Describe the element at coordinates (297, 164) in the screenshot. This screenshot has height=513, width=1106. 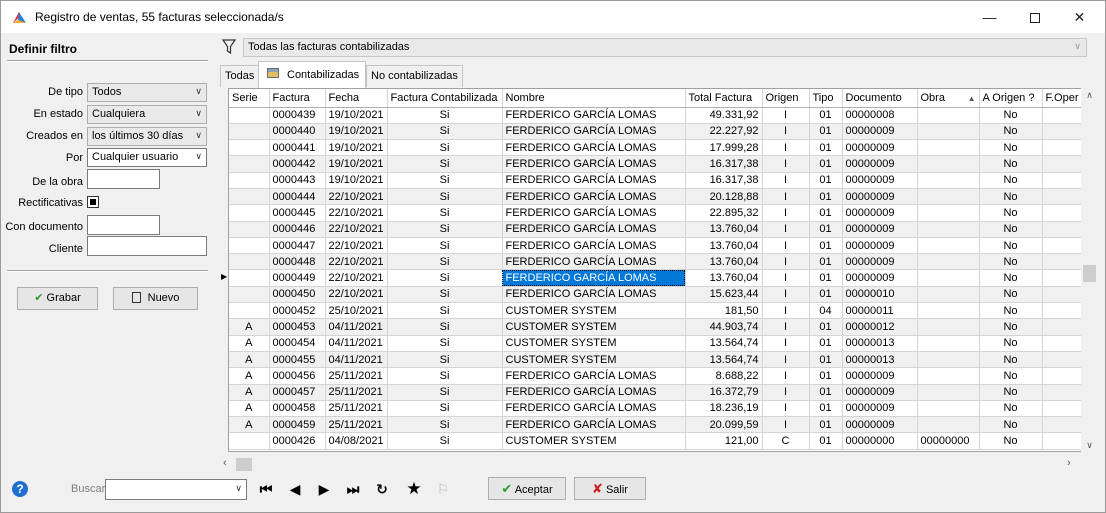
I see `cell-factura: 0000442` at that location.